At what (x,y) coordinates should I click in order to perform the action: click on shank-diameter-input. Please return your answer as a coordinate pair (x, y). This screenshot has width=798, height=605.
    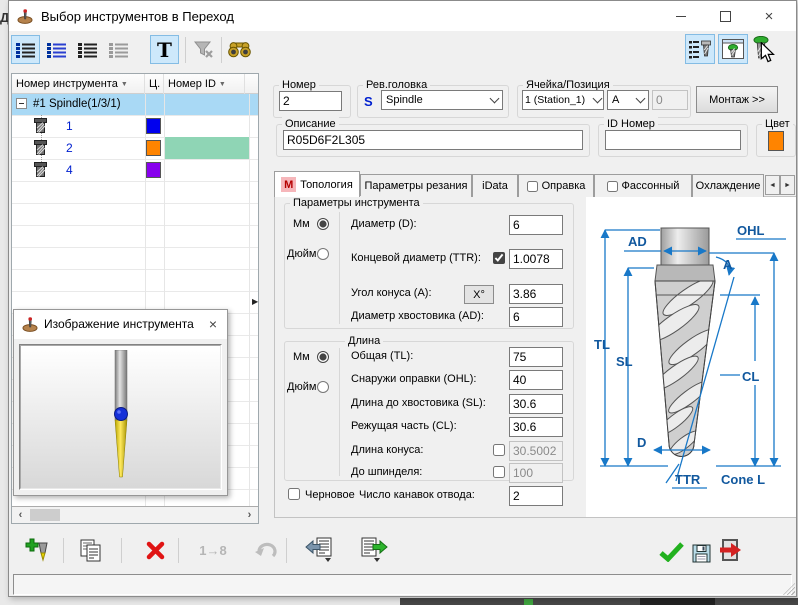
    Looking at the image, I should click on (536, 317).